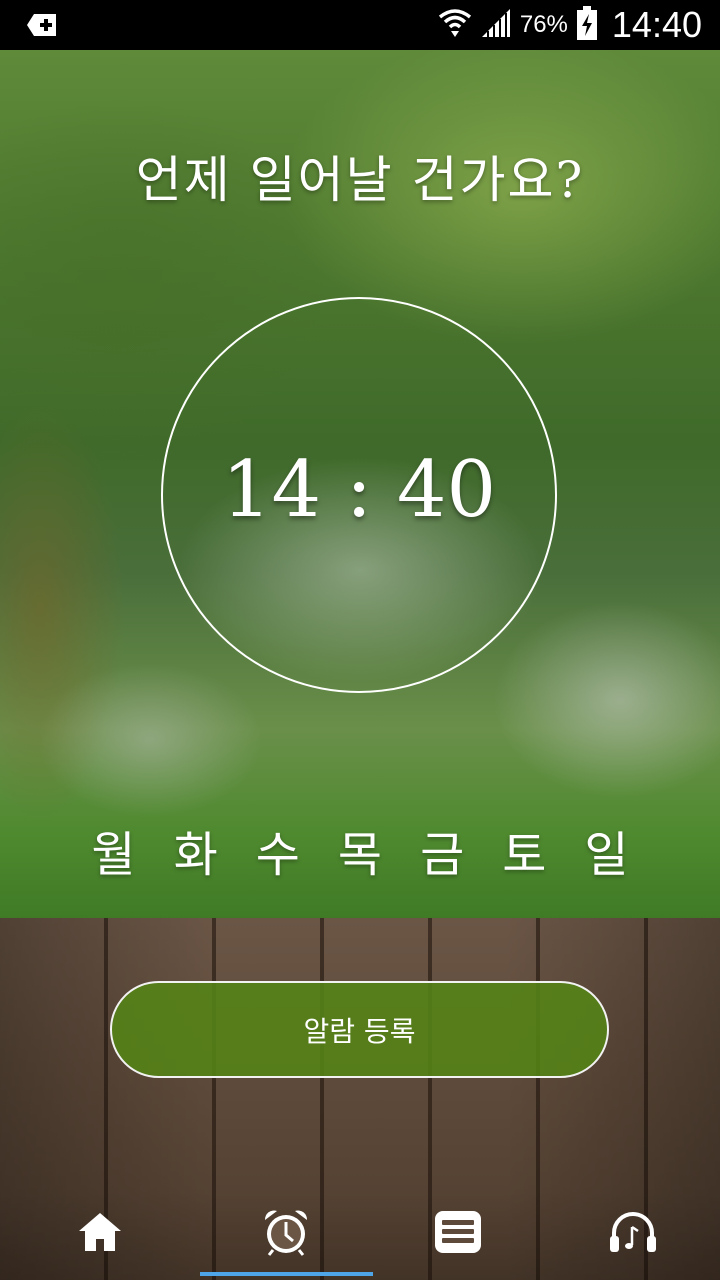  Describe the element at coordinates (42, 27) in the screenshot. I see `notification-icon` at that location.